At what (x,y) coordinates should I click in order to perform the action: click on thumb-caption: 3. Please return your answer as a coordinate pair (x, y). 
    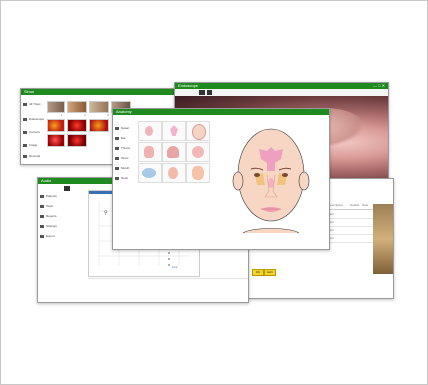
    Looking at the image, I should click on (108, 115).